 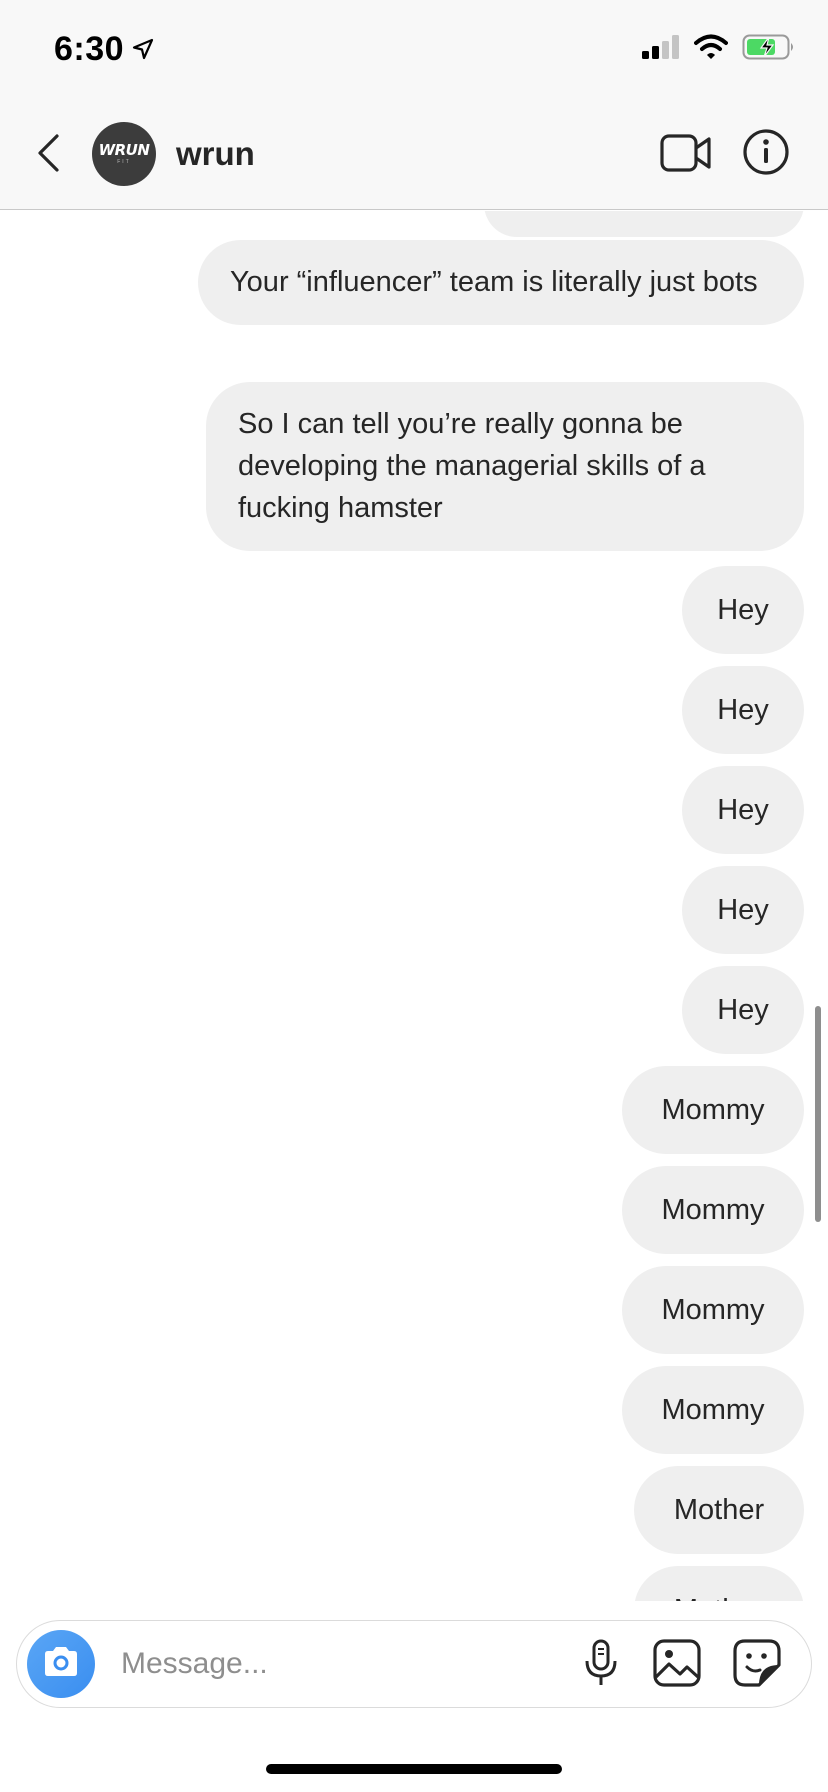 What do you see at coordinates (414, 155) in the screenshot?
I see `chat-header: WRUN FIT wrun` at bounding box center [414, 155].